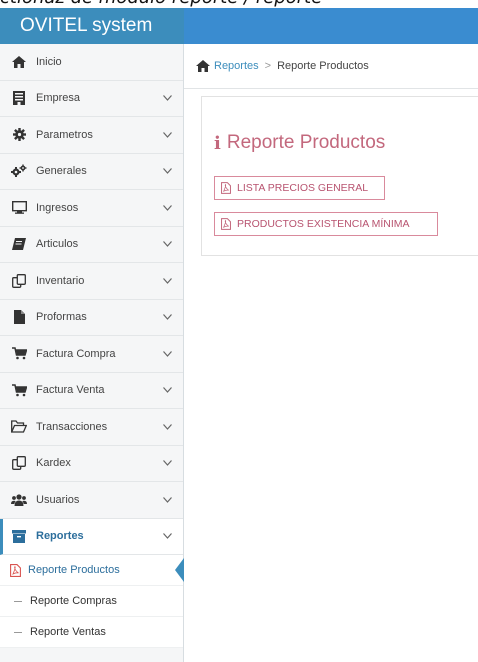 The width and height of the screenshot is (478, 662). Describe the element at coordinates (58, 98) in the screenshot. I see `sidebar-item-label: Empresa` at that location.